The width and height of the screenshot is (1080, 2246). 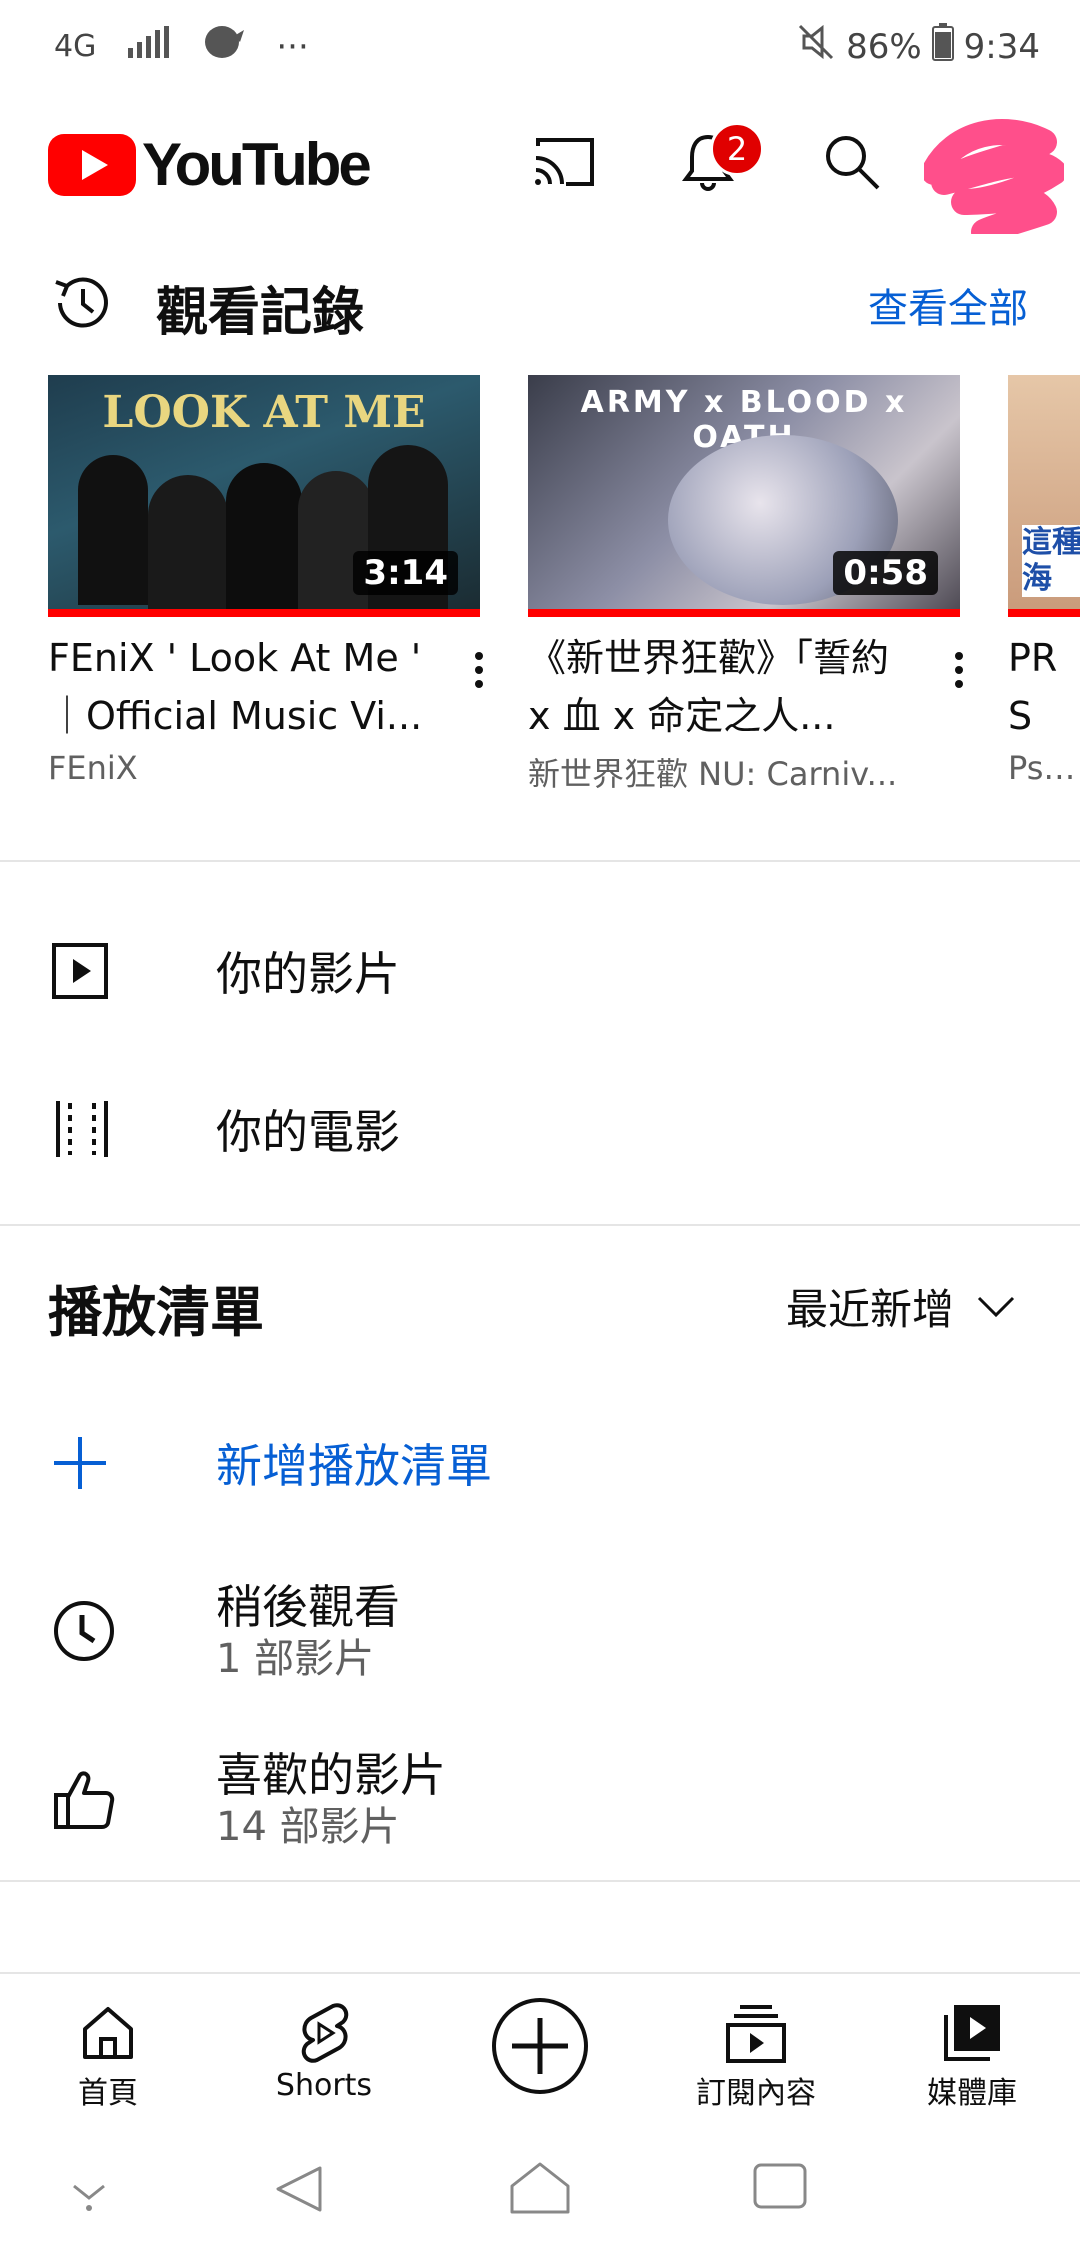 What do you see at coordinates (108, 2033) in the screenshot?
I see `home-icon` at bounding box center [108, 2033].